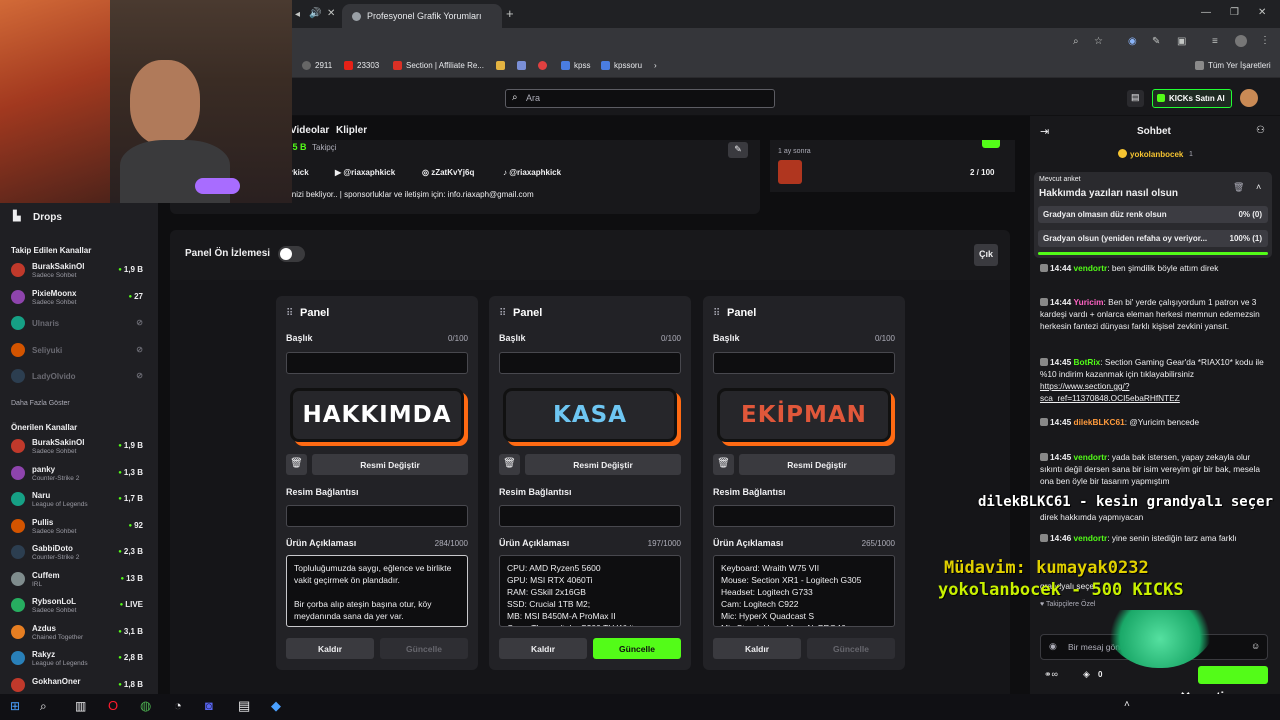  Describe the element at coordinates (532, 172) in the screenshot. I see `social-tiktok: ♪ @riaxaphkick` at that location.